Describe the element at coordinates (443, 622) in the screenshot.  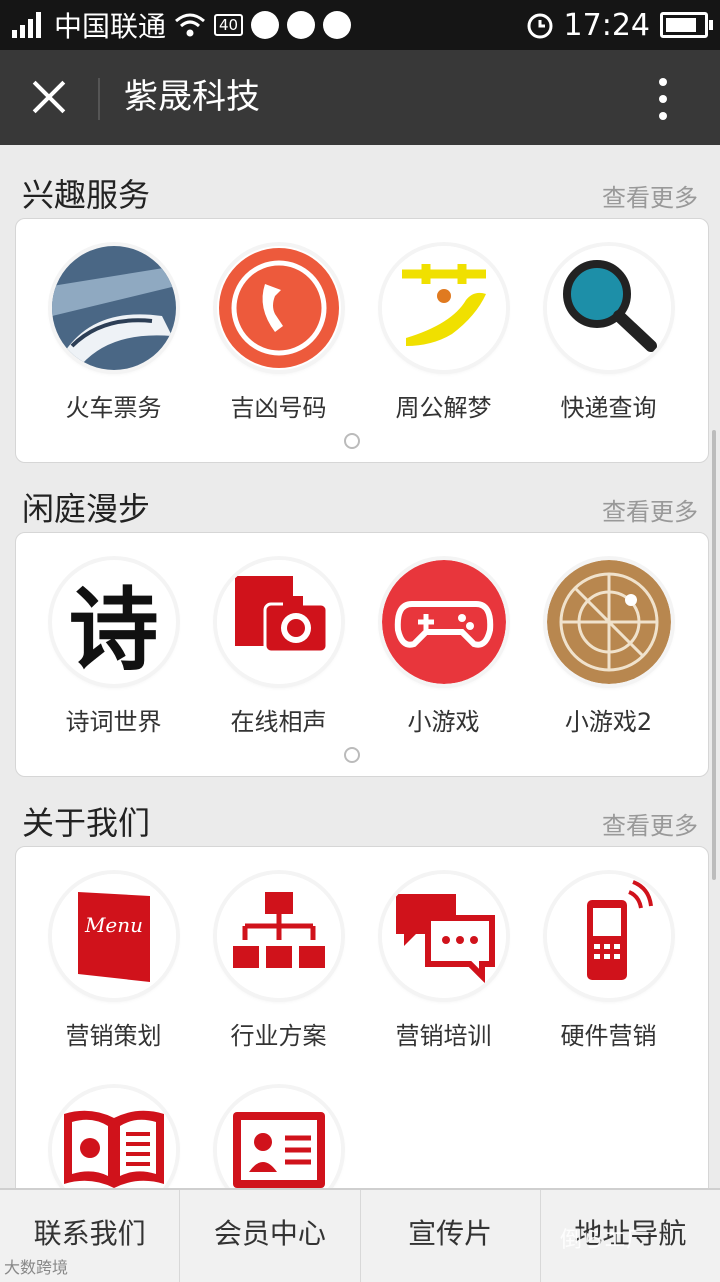
I see `gamepad-icon` at that location.